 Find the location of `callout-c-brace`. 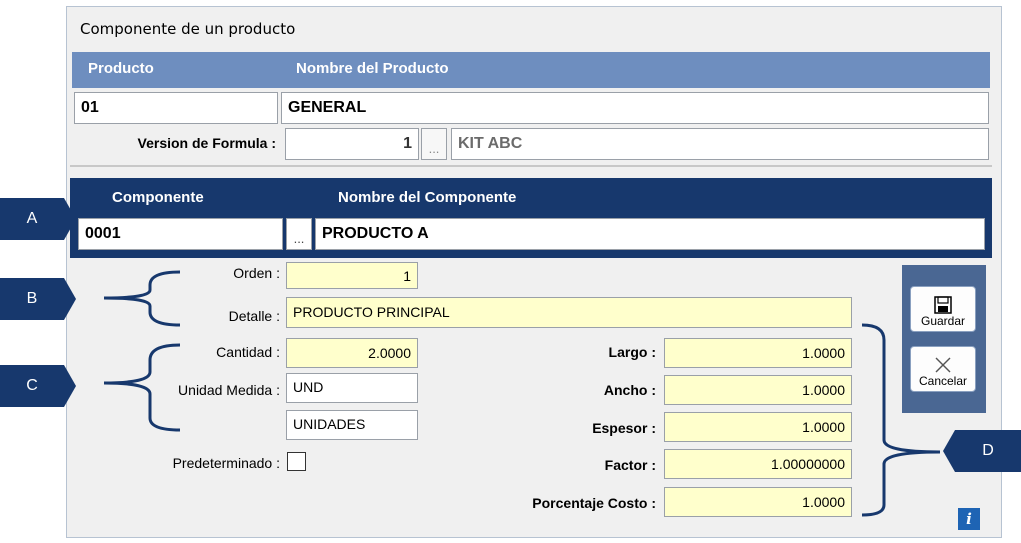

callout-c-brace is located at coordinates (142, 387).